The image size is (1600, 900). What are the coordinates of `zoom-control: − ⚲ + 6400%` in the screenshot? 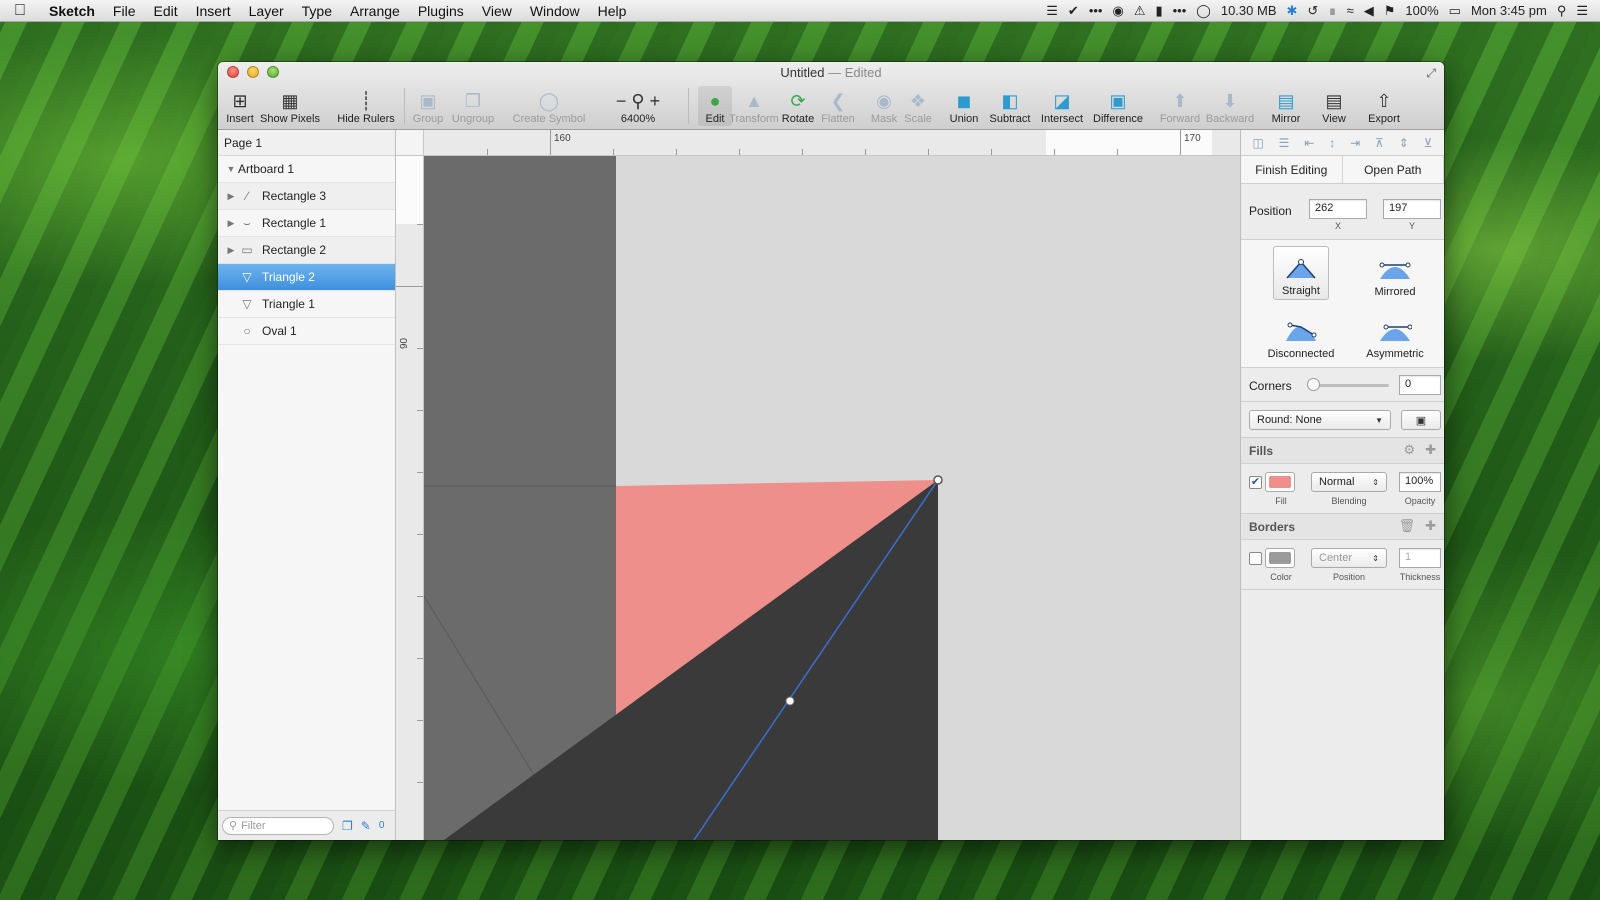 It's located at (638, 106).